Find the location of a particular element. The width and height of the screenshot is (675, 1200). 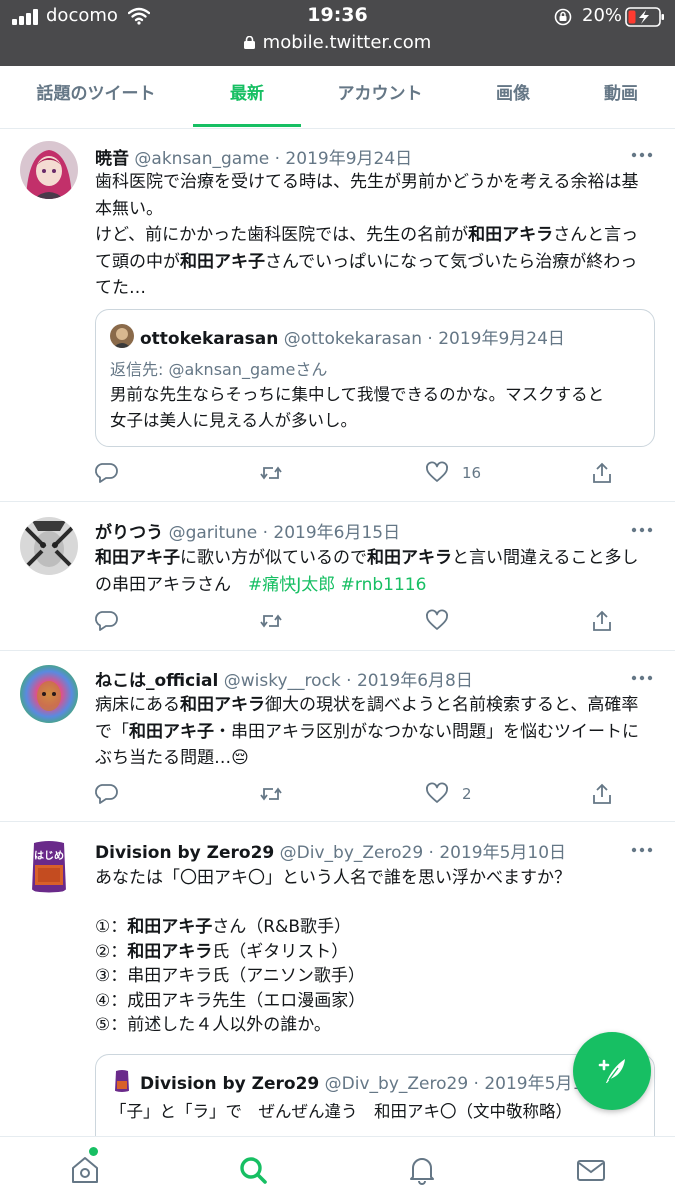

home-icon is located at coordinates (85, 1170).